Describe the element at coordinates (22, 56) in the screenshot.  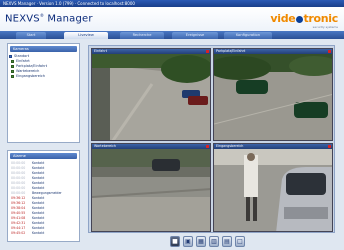
I see `tree-item-label: Standort` at that location.